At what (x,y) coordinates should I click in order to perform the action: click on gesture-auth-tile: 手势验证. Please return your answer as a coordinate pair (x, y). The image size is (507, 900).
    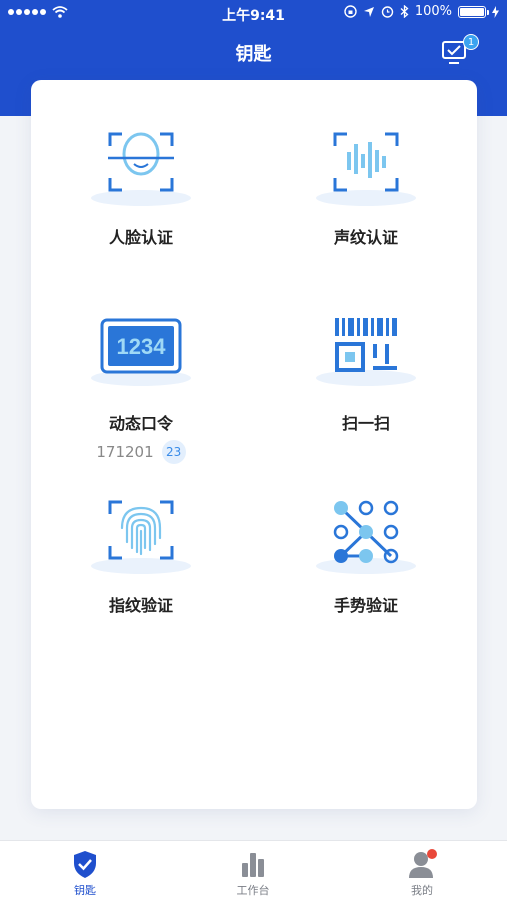
    Looking at the image, I should click on (366, 557).